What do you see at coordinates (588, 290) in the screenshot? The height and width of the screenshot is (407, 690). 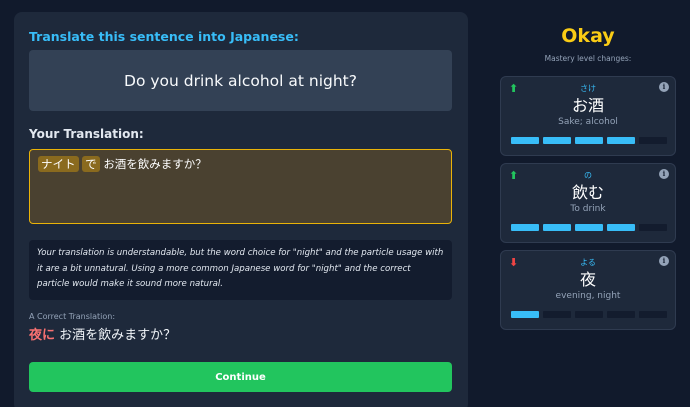 I see `mastery-card: ⬇ i よる 夜 evening, night` at bounding box center [588, 290].